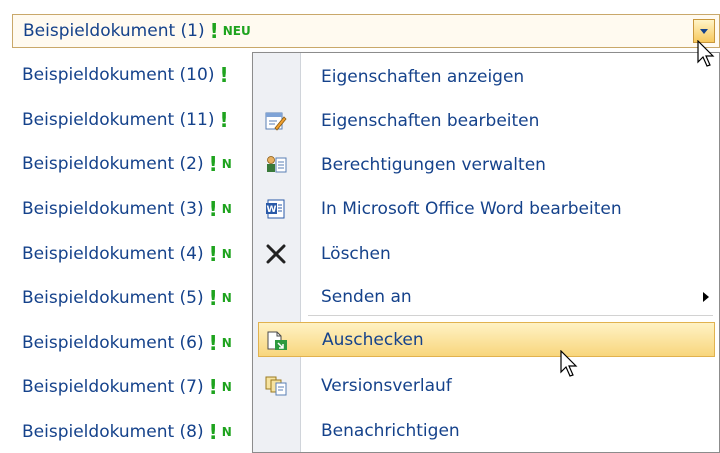 This screenshot has width=720, height=453. I want to click on document-row: Beispieldokument (2) ! N, so click(122, 163).